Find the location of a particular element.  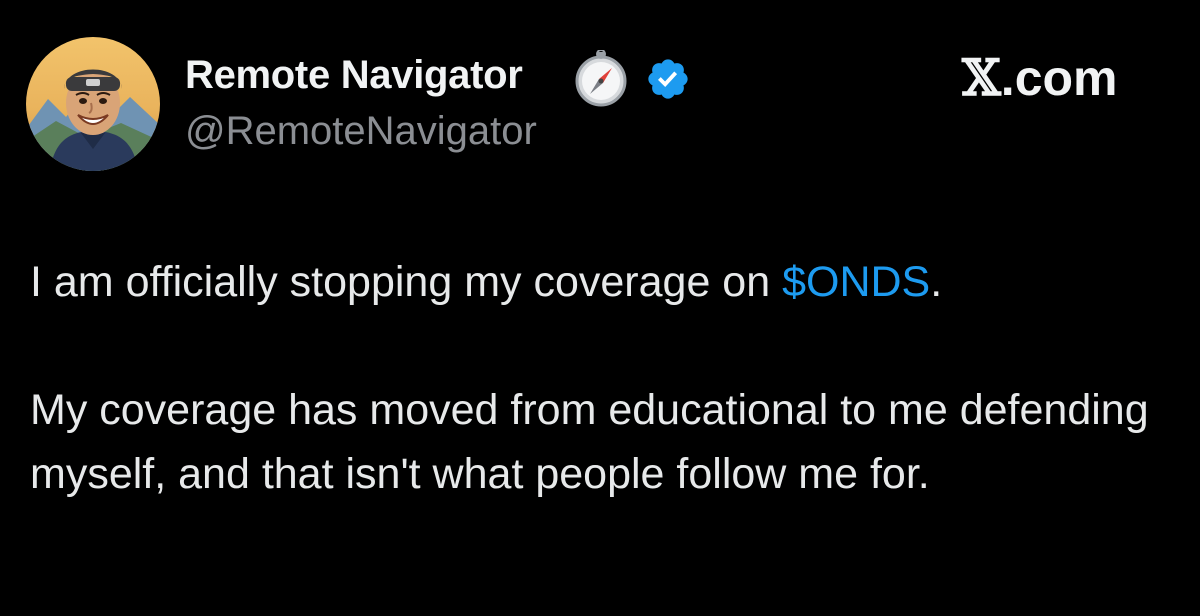

tweet-text-prefix: I am officially stopping my coverage on is located at coordinates (406, 282).